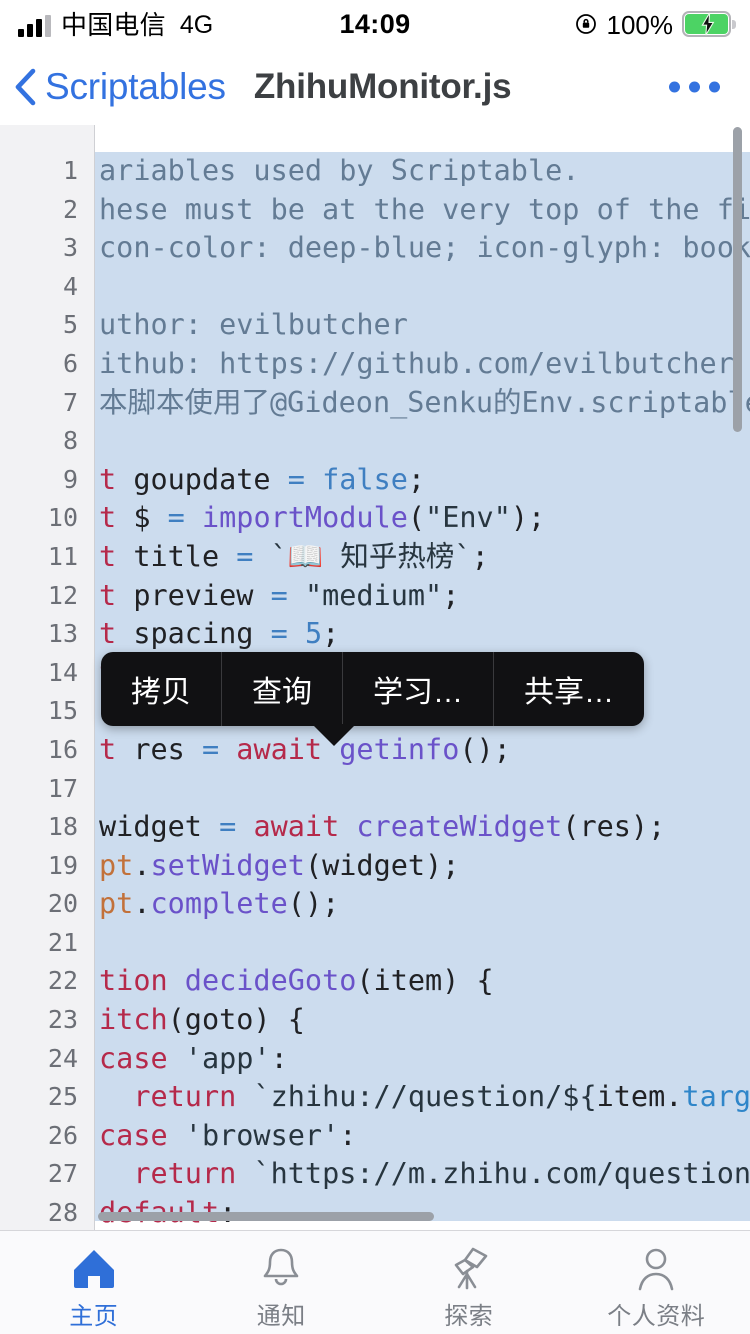 This screenshot has height=1334, width=750. Describe the element at coordinates (375, 943) in the screenshot. I see `code-line: 21` at that location.